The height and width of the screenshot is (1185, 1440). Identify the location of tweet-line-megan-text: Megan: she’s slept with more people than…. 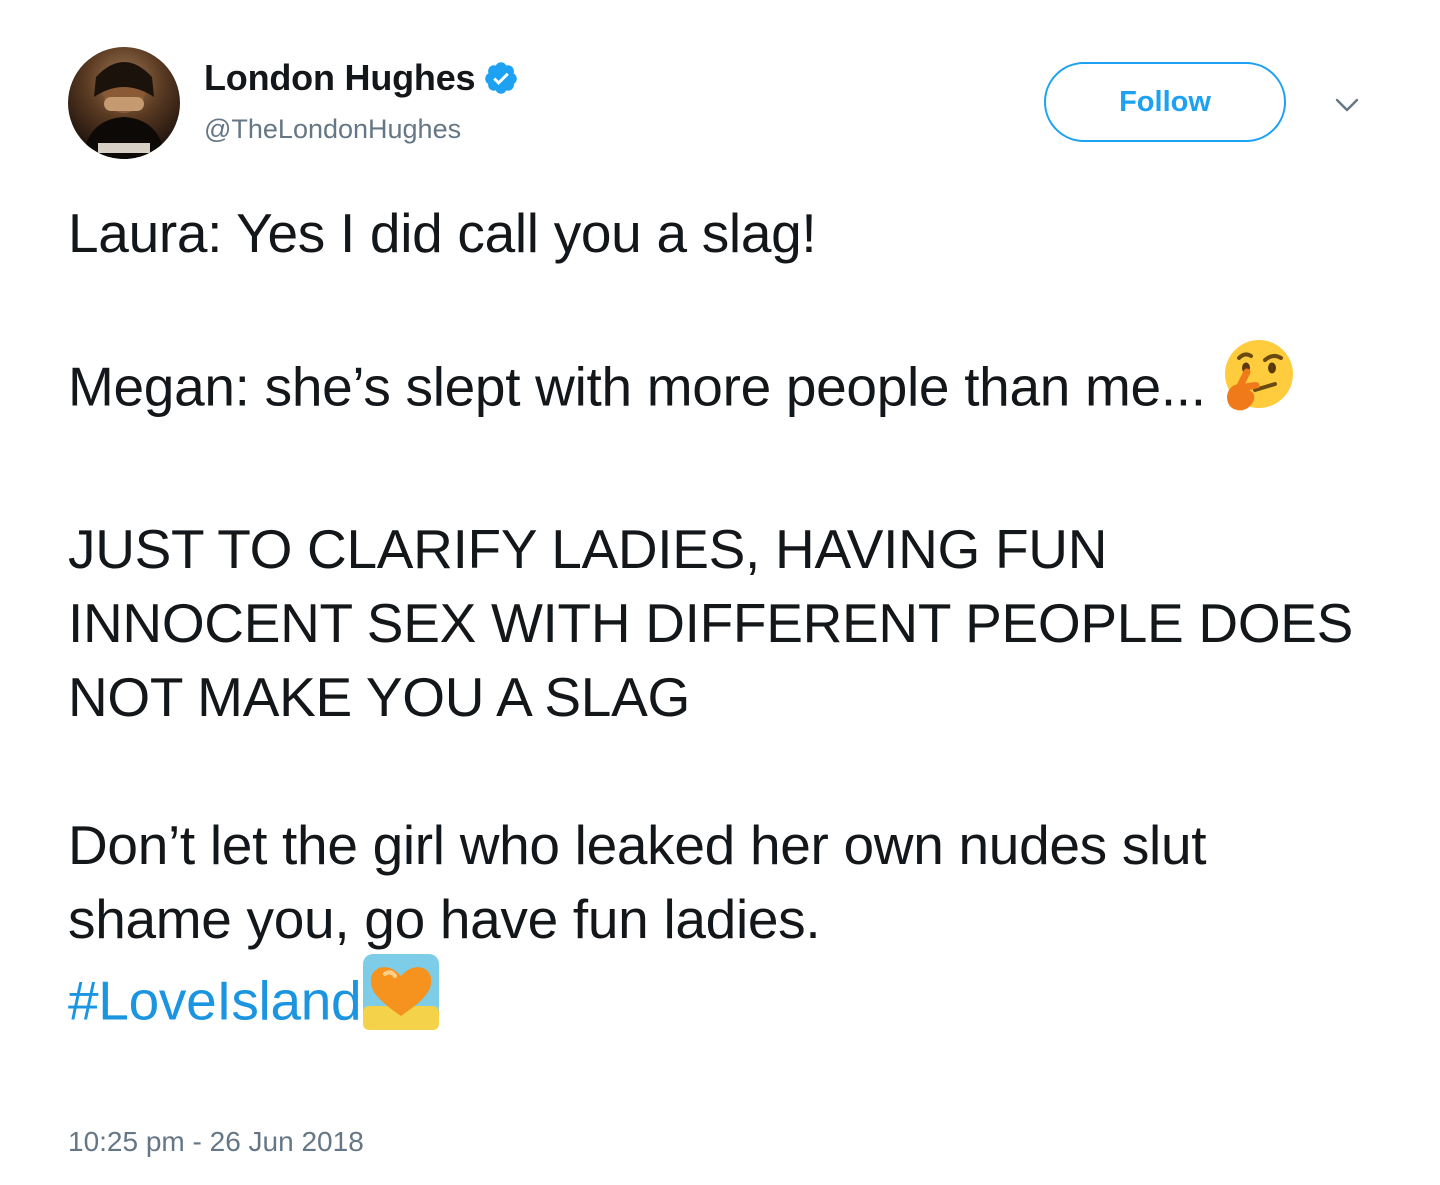
(637, 386).